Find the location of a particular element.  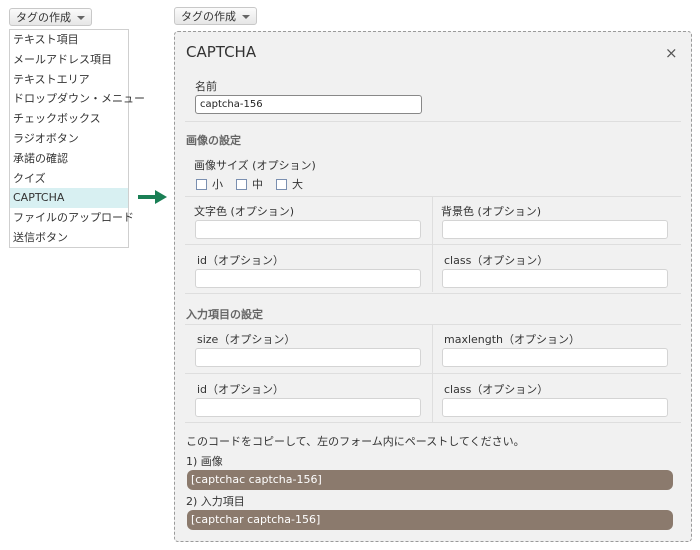

menu-item-radio: ラジオボタン is located at coordinates (69, 139).